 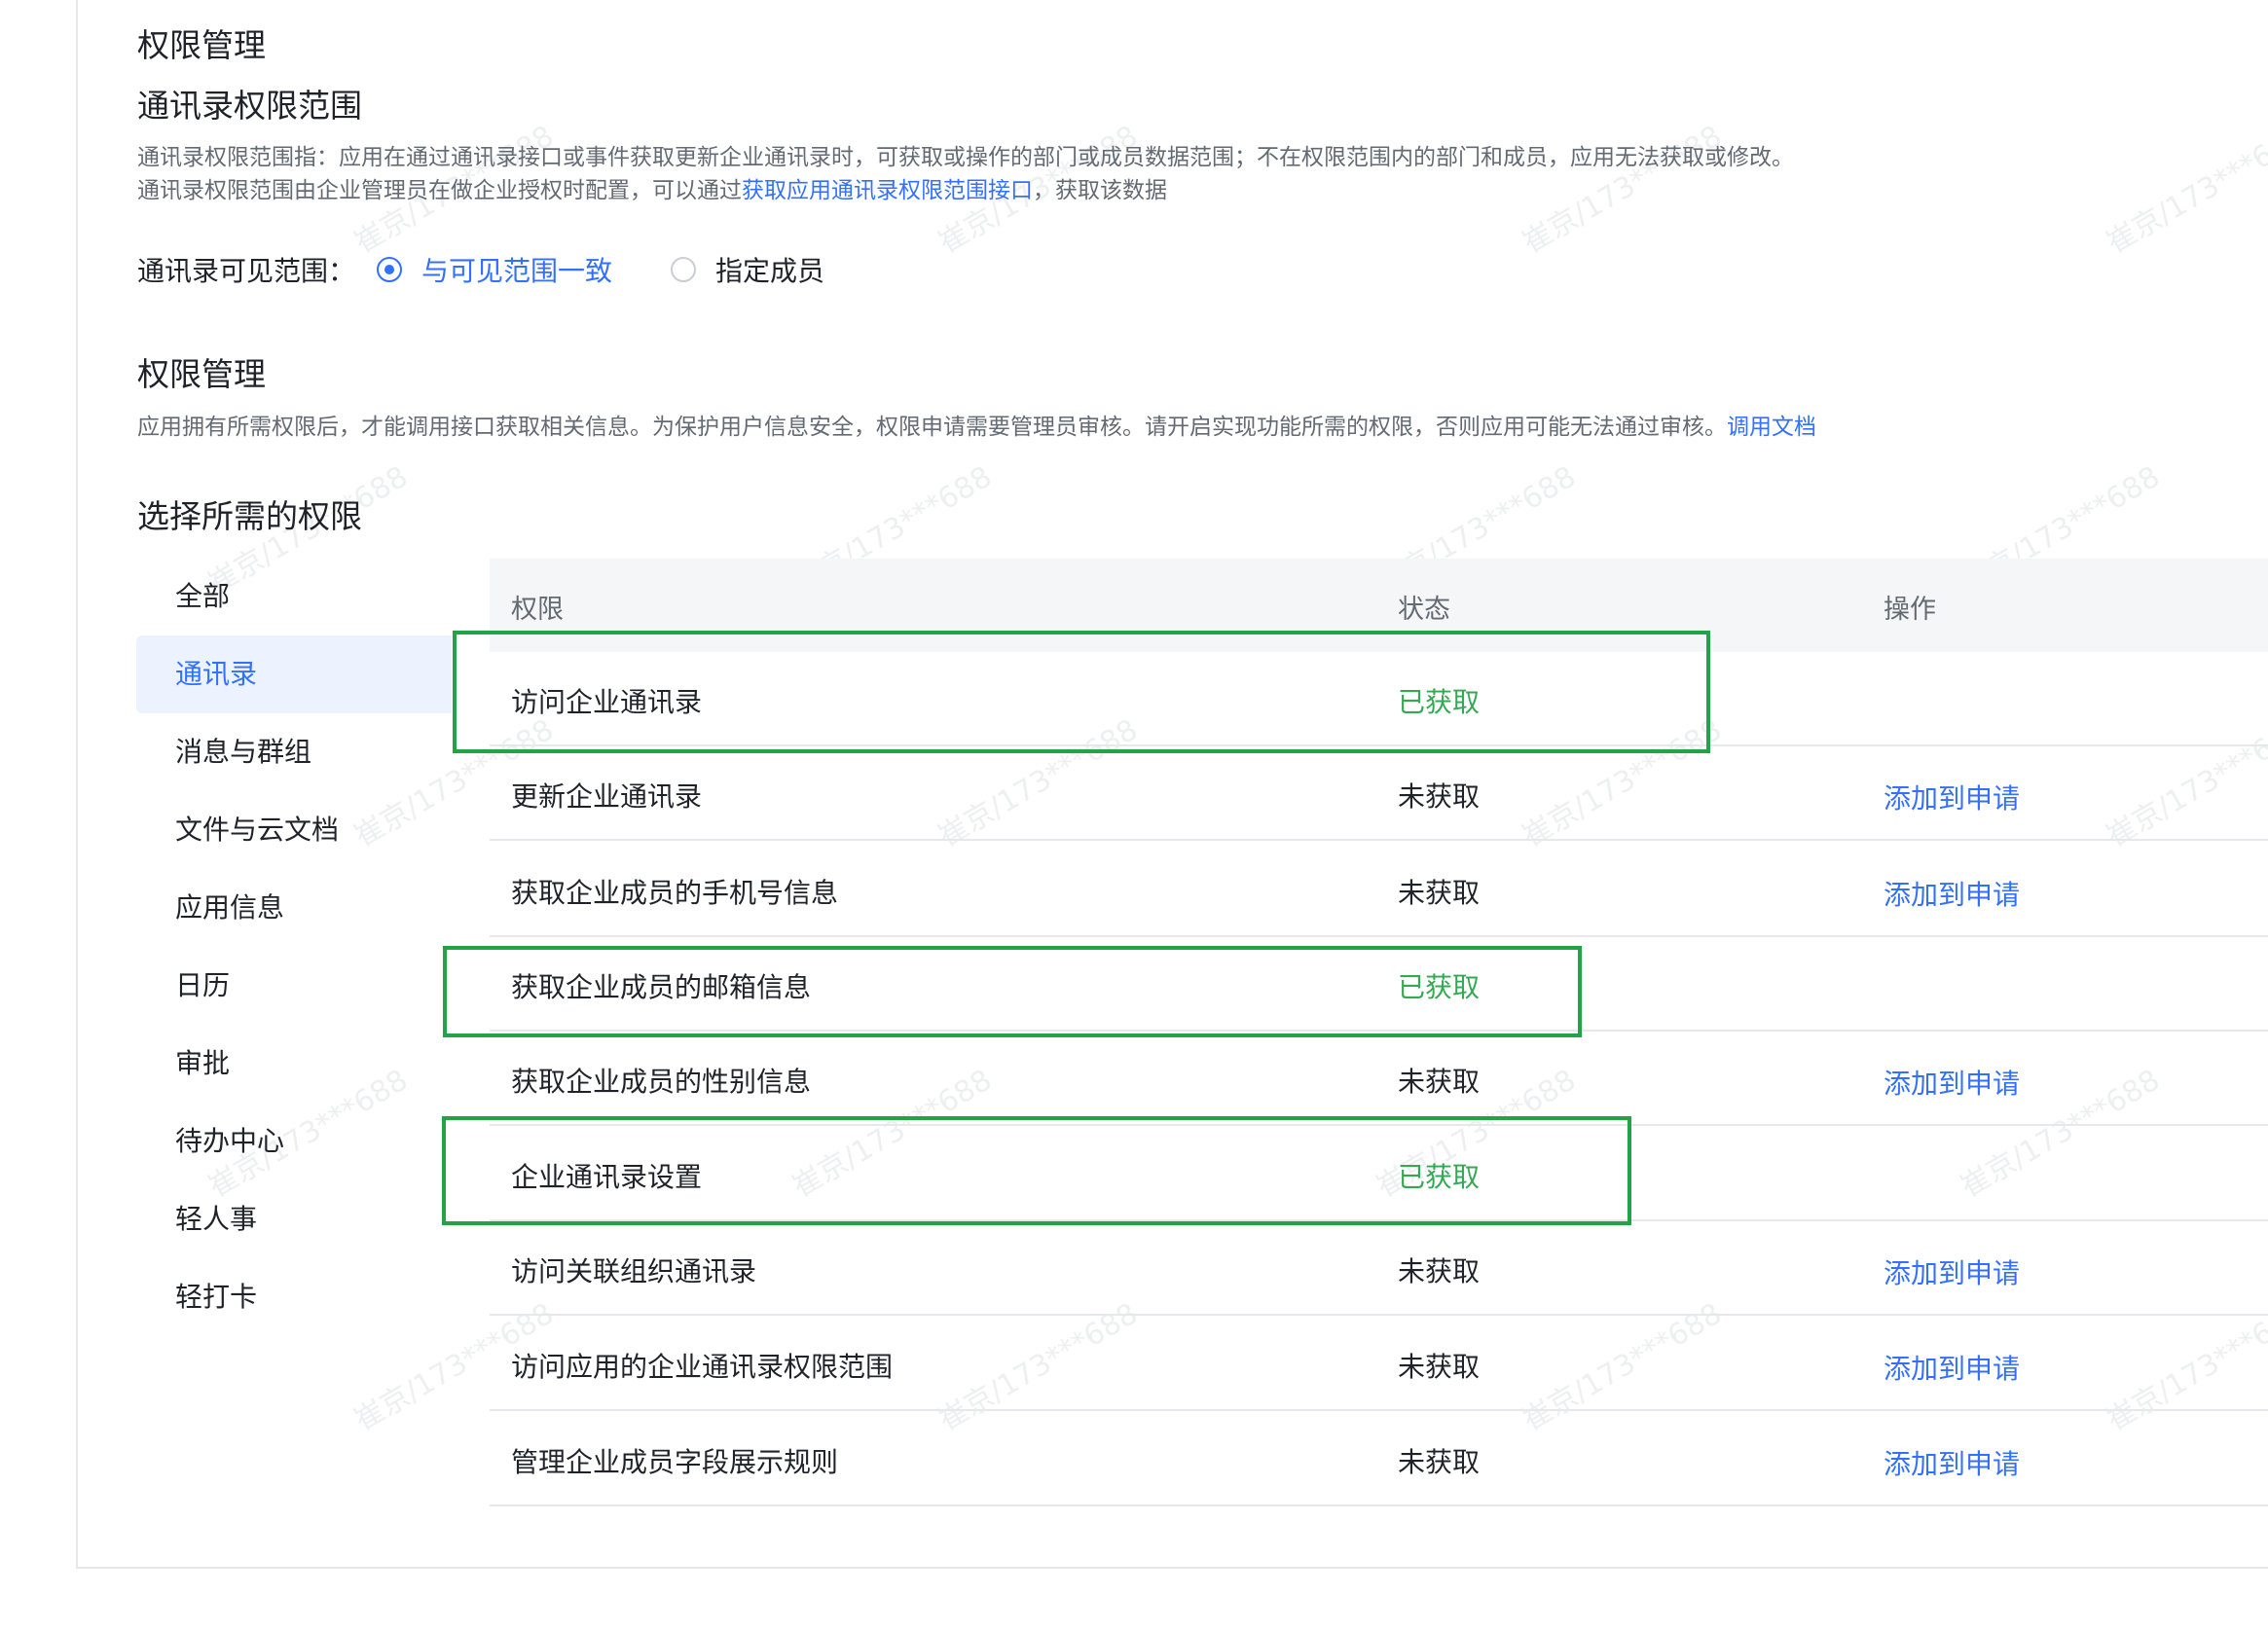 I want to click on page-title: 权限管理, so click(x=201, y=45).